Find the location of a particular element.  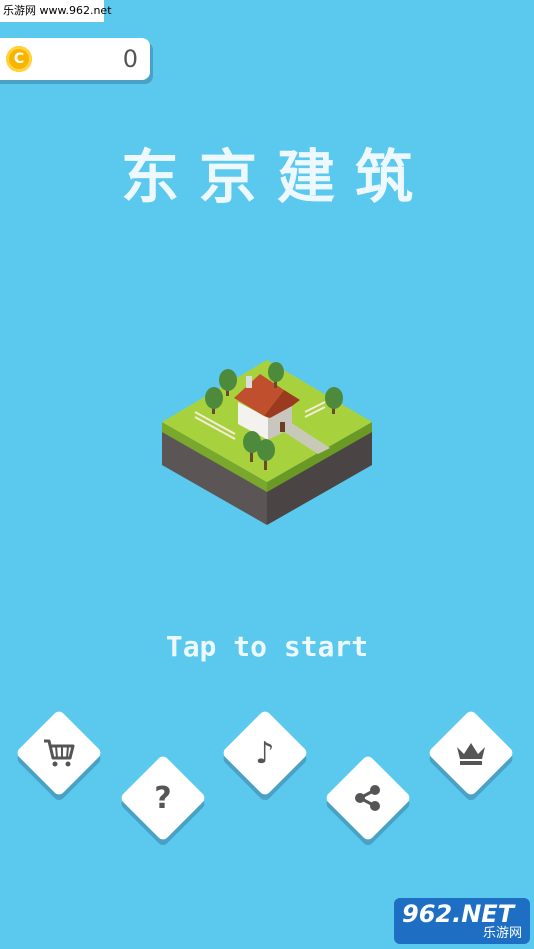

music-button: ♪ is located at coordinates (265, 753).